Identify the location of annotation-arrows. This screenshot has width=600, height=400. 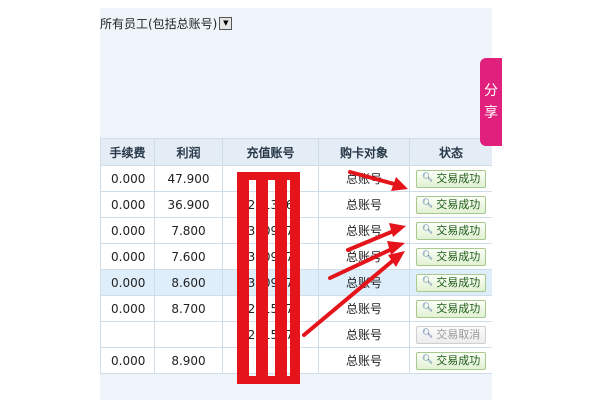
(351, 253).